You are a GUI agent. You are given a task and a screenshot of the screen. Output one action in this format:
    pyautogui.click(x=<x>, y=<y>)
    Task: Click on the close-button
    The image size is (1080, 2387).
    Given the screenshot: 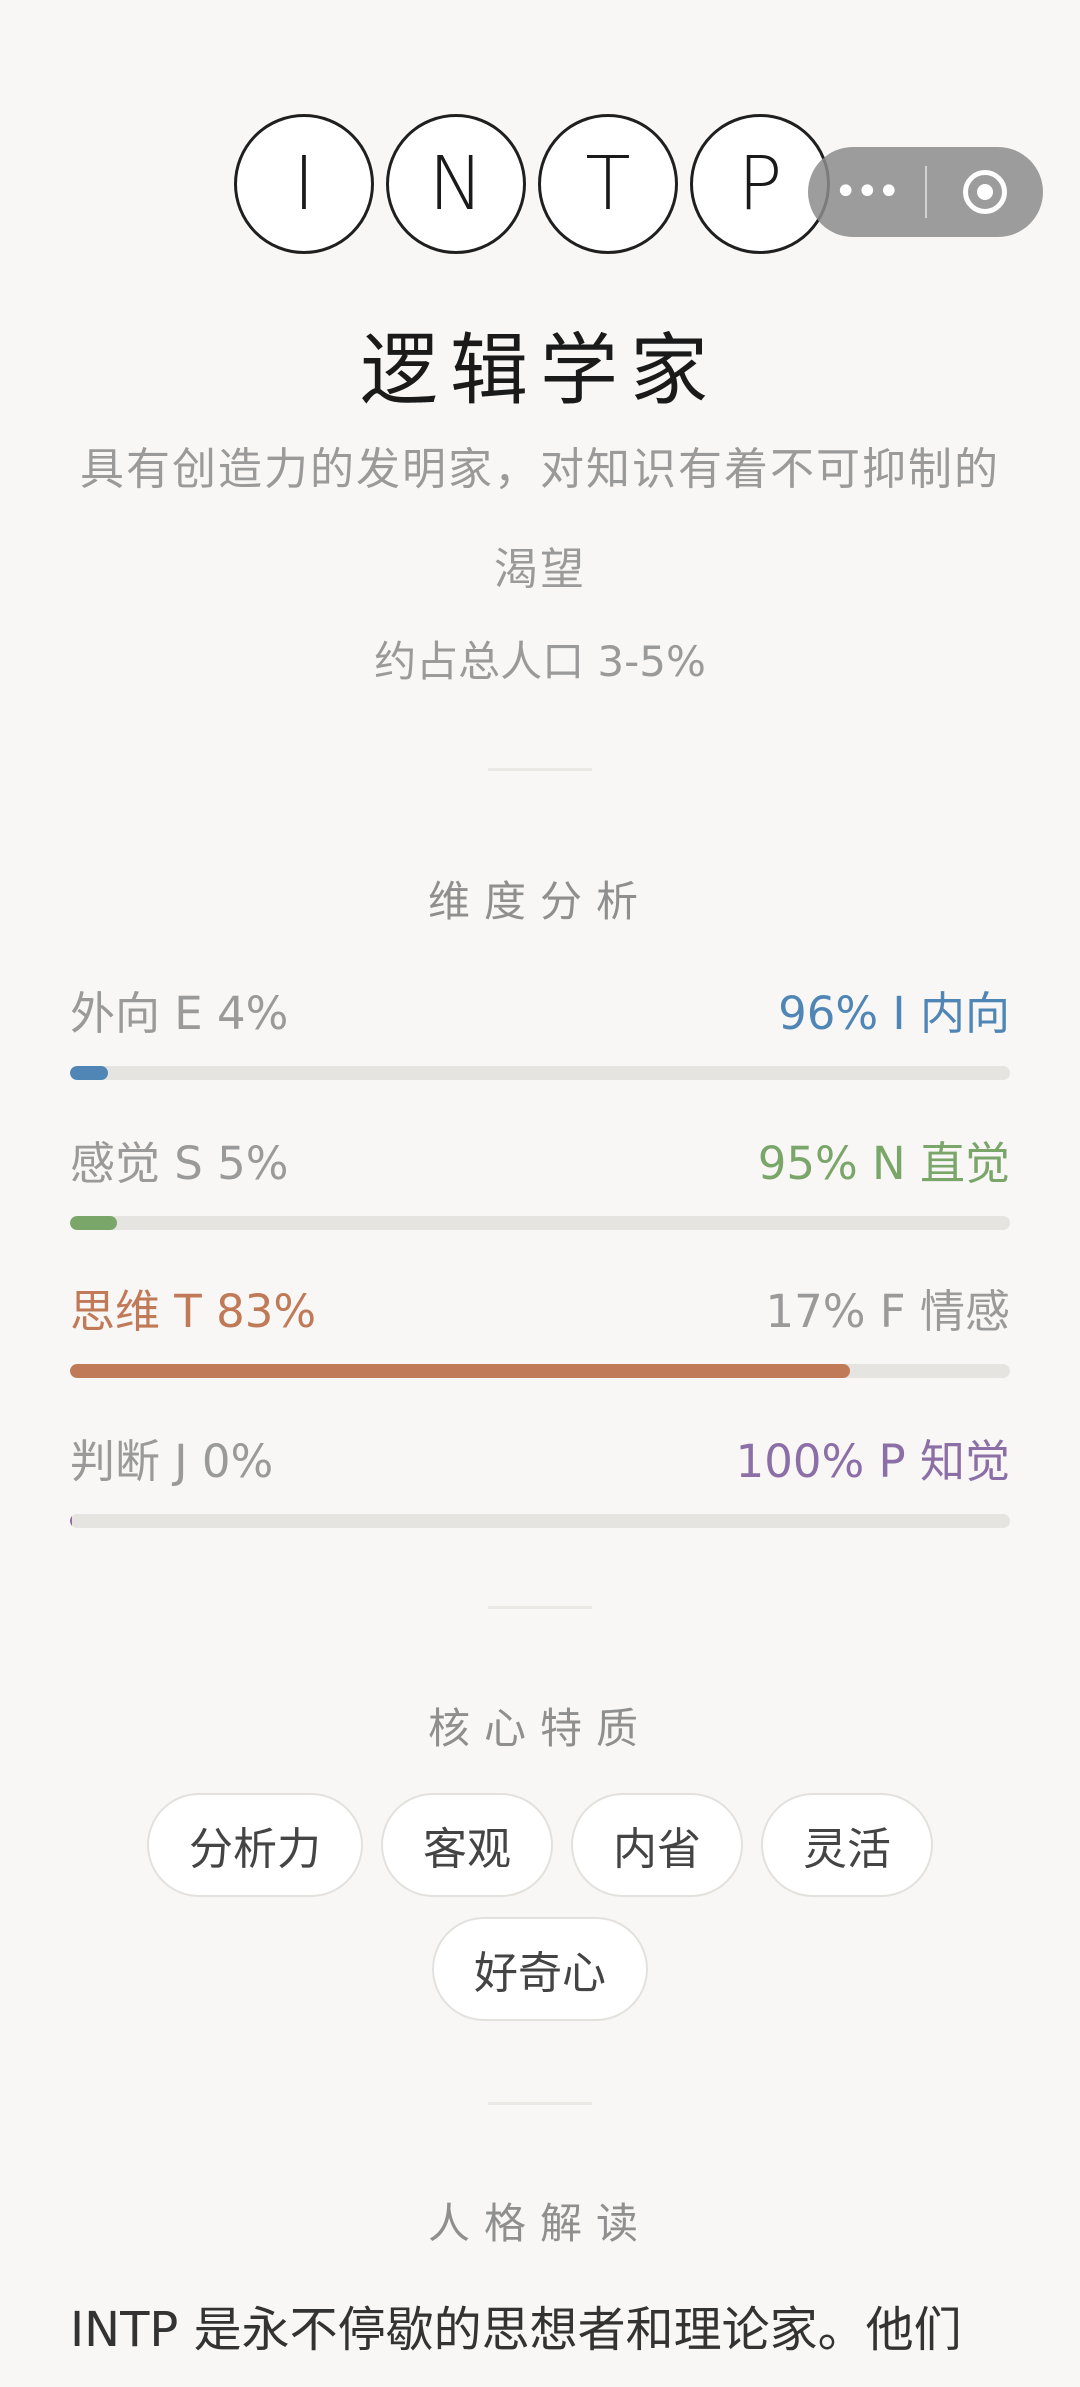 What is the action you would take?
    pyautogui.click(x=985, y=192)
    